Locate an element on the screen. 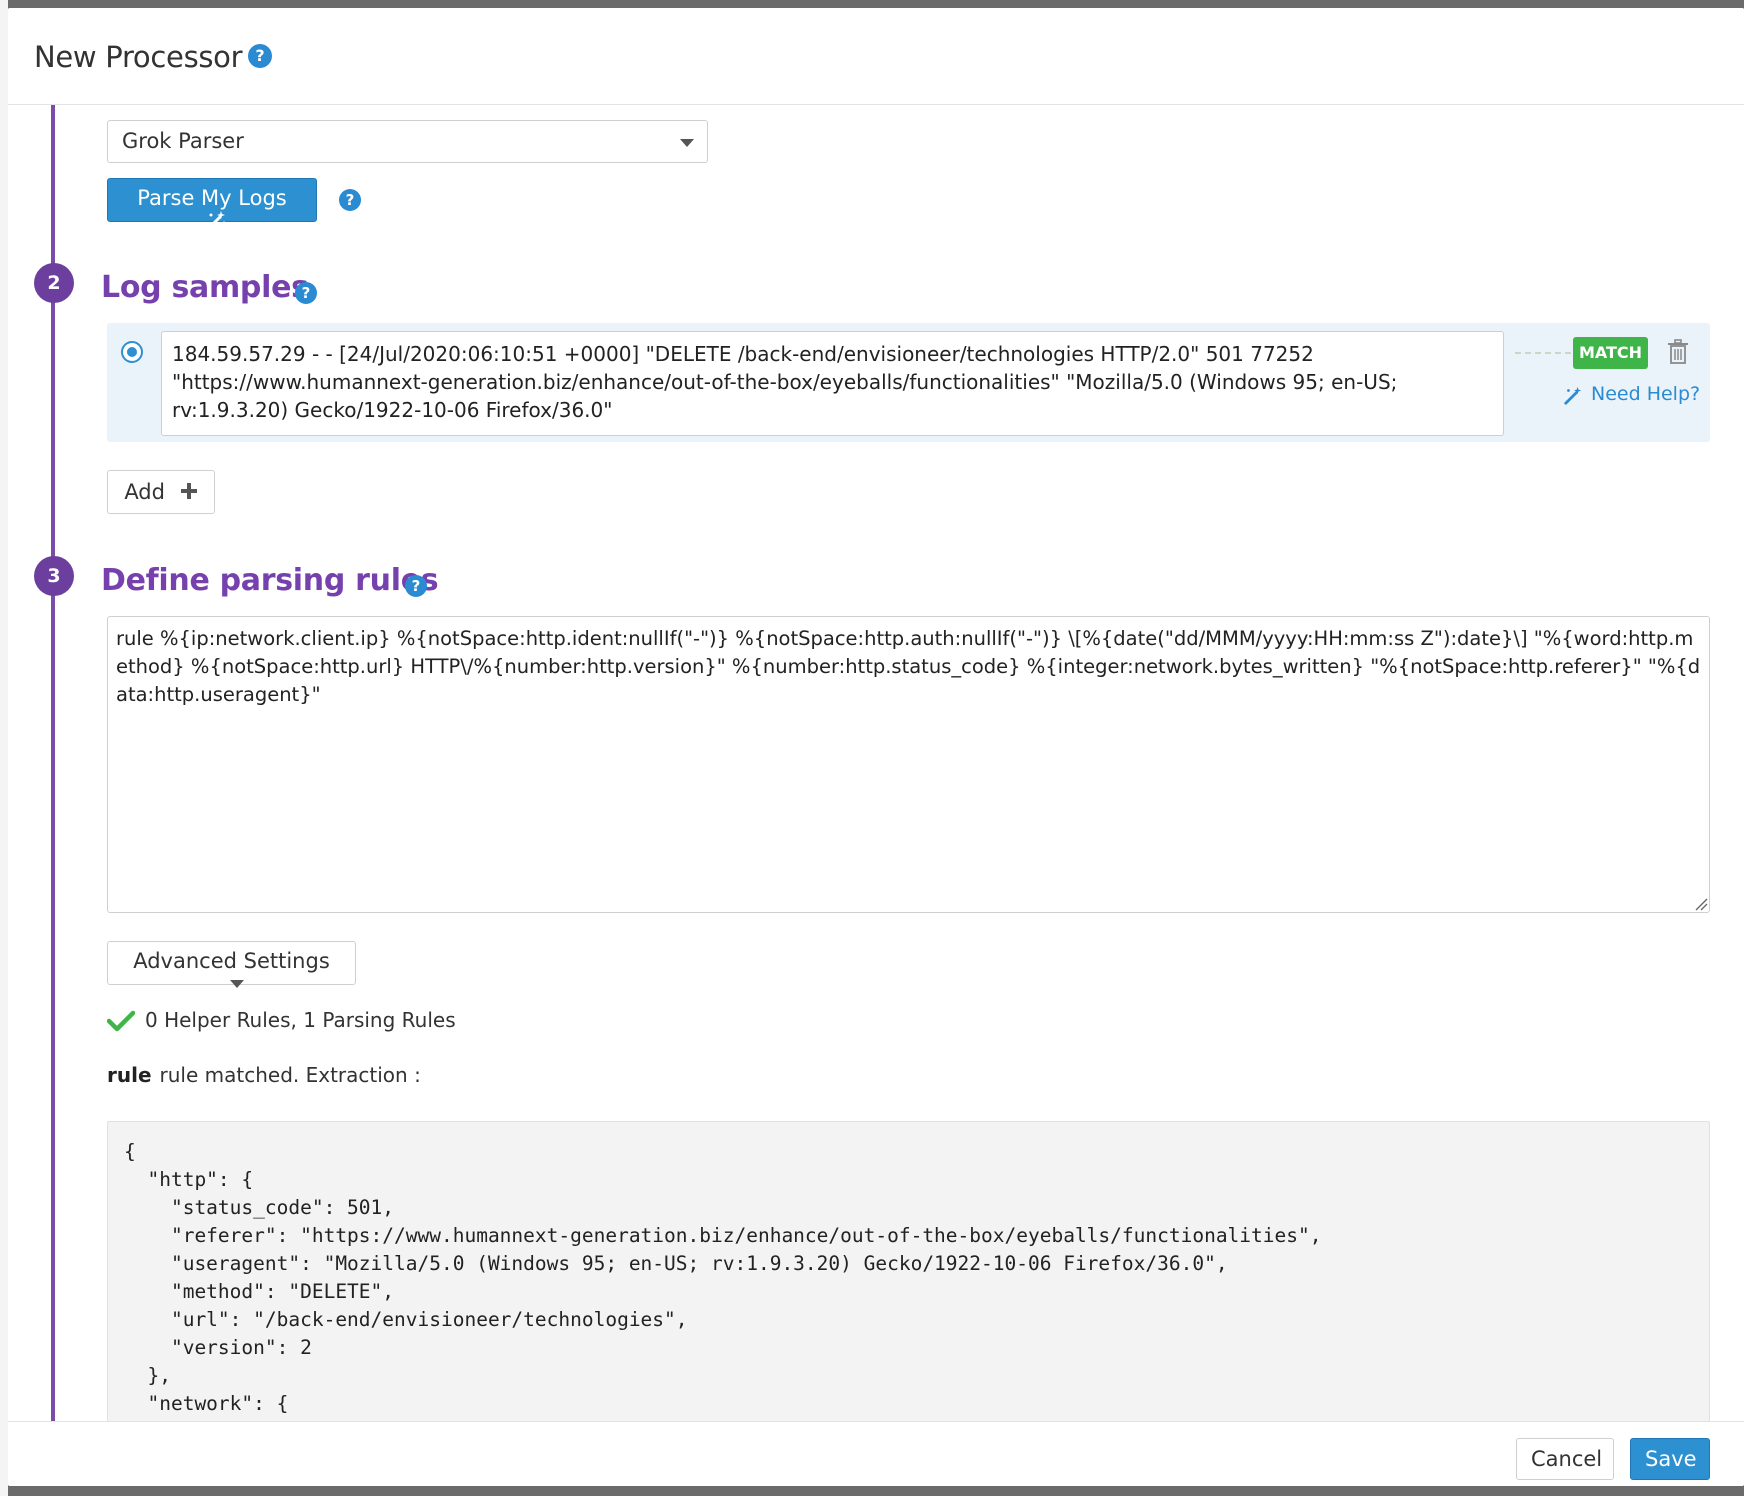 The height and width of the screenshot is (1496, 1744). modal-header: New Processor ? is located at coordinates (876, 56).